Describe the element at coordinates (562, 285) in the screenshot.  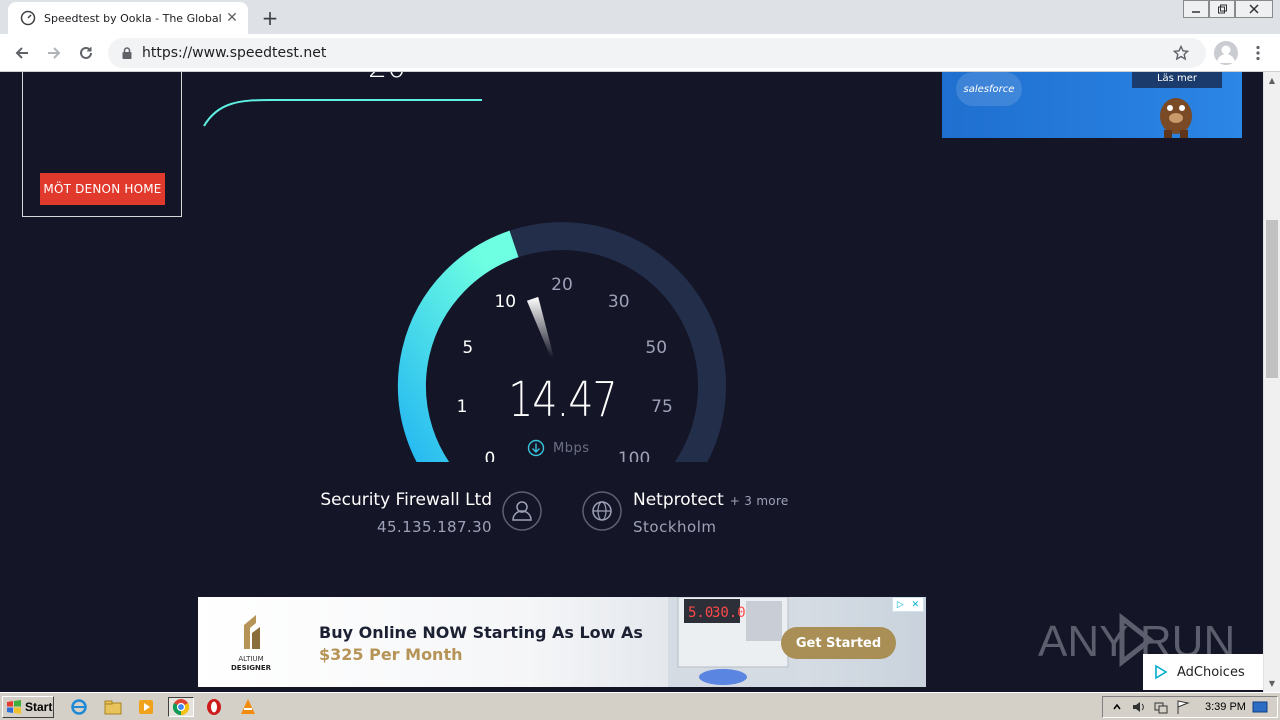
I see `gauge-tick-label: 20` at that location.